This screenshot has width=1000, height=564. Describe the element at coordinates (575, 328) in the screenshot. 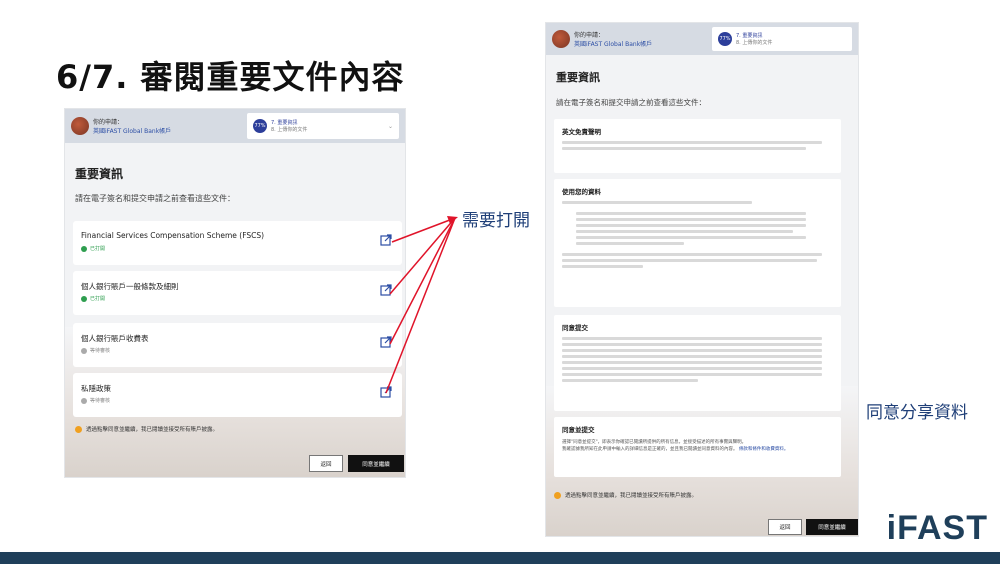

I see `card-title: 同意提交` at that location.